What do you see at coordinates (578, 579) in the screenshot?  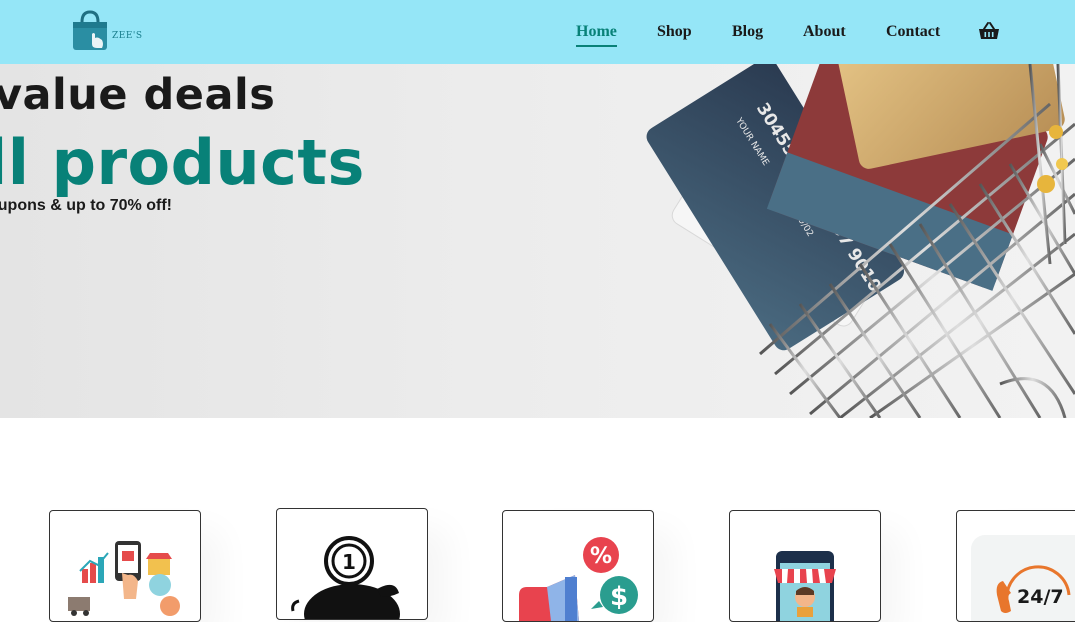 I see `promotions-megaphone-icon: % $` at bounding box center [578, 579].